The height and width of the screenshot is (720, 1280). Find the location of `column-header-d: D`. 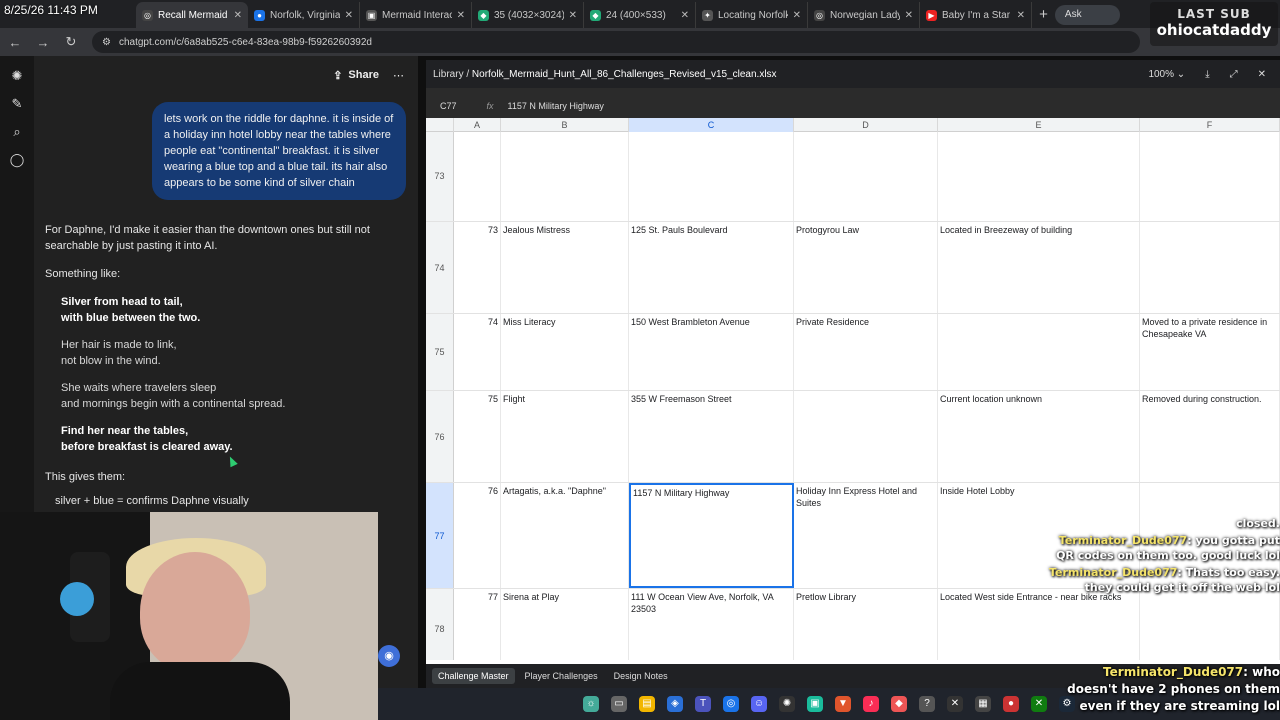

column-header-d: D is located at coordinates (866, 125).